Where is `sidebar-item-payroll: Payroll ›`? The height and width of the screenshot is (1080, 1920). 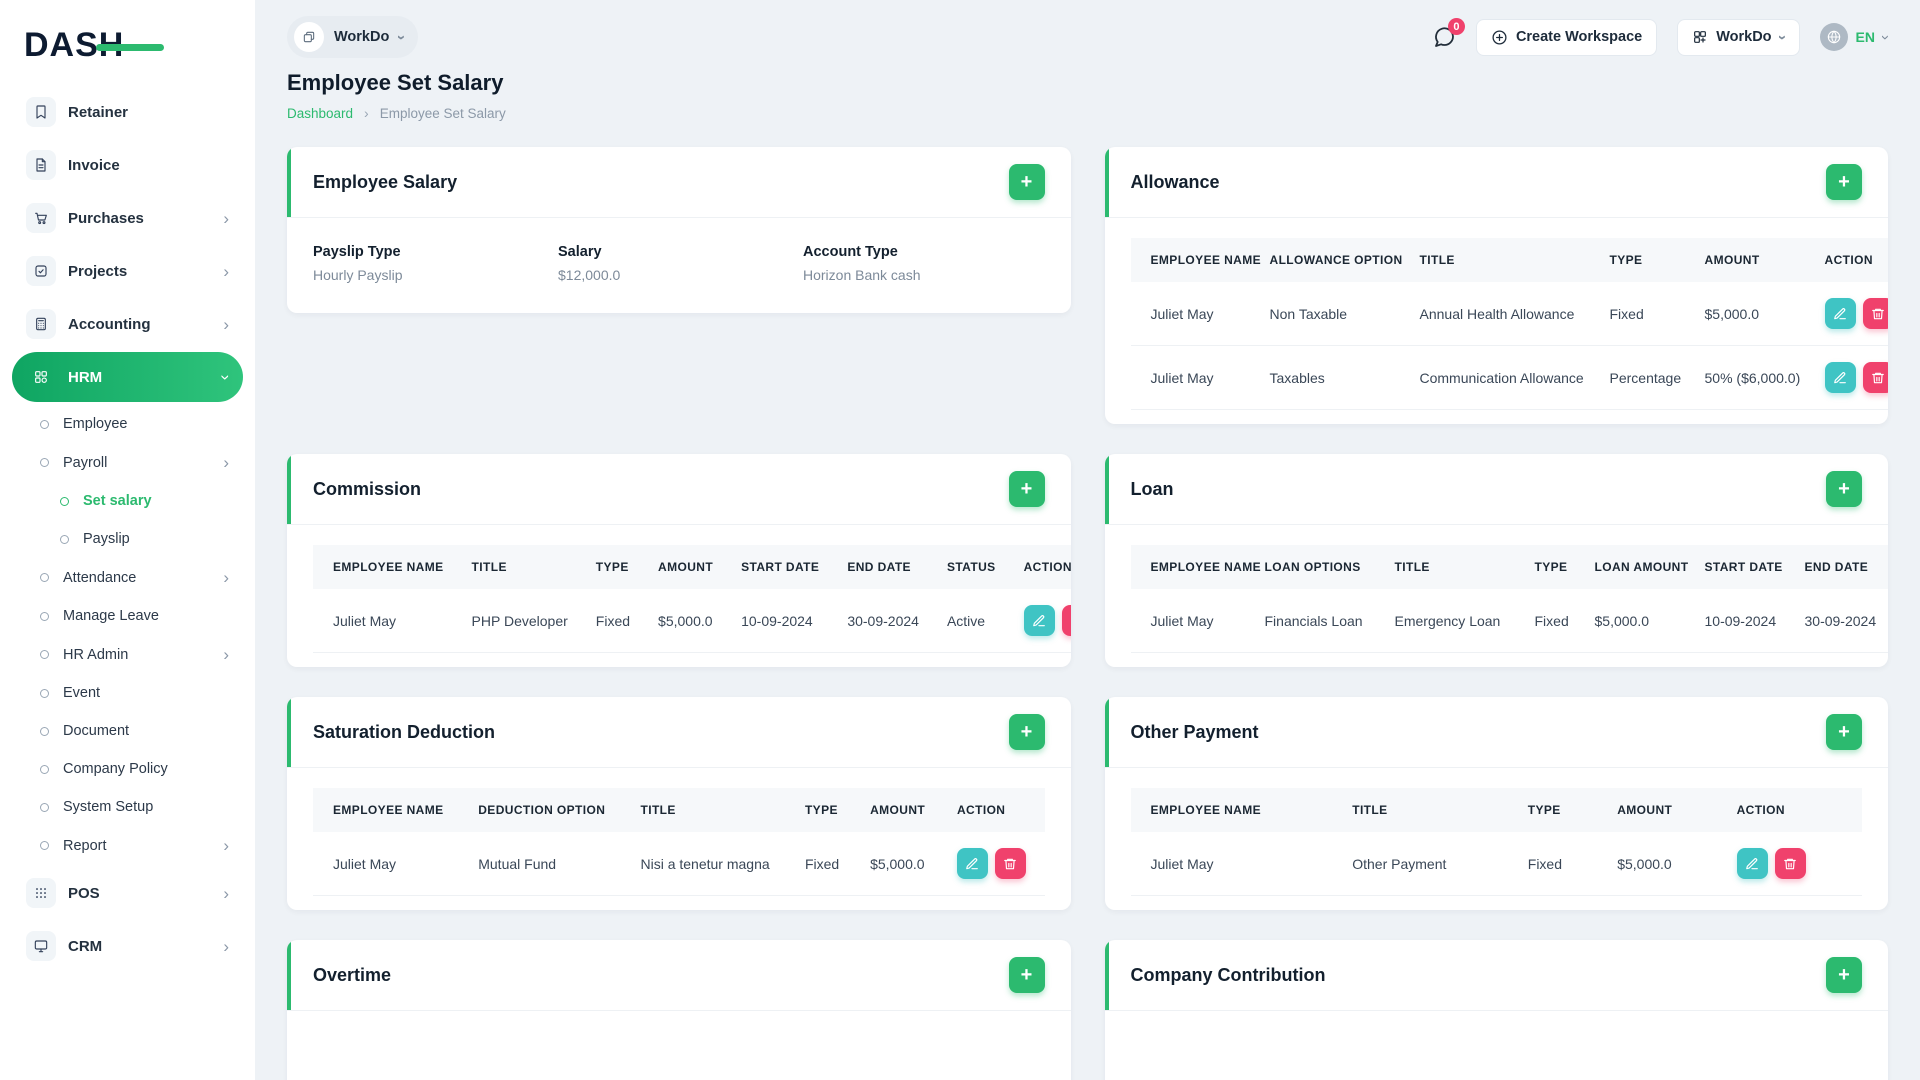
sidebar-item-payroll: Payroll › is located at coordinates (127, 462).